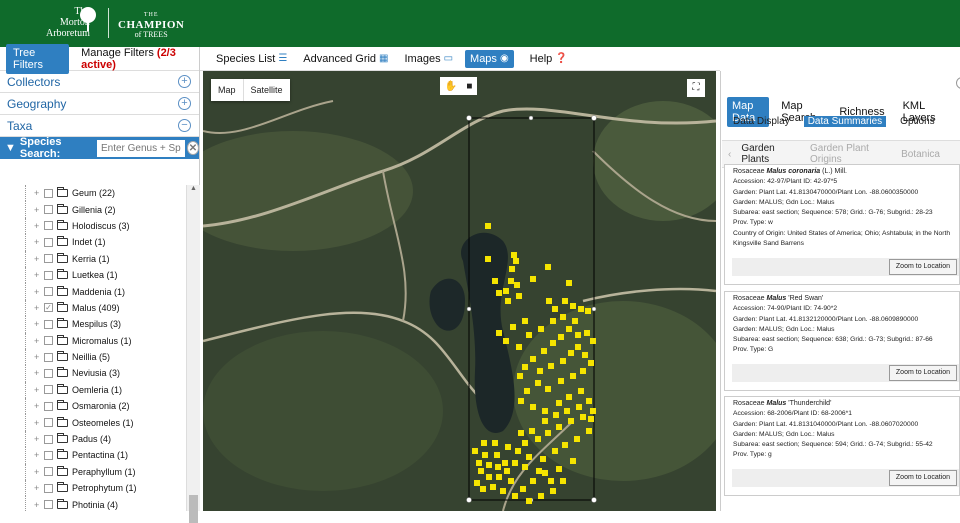 This screenshot has height=523, width=960. Describe the element at coordinates (451, 86) in the screenshot. I see `hand-pan-icon: ✋` at that location.